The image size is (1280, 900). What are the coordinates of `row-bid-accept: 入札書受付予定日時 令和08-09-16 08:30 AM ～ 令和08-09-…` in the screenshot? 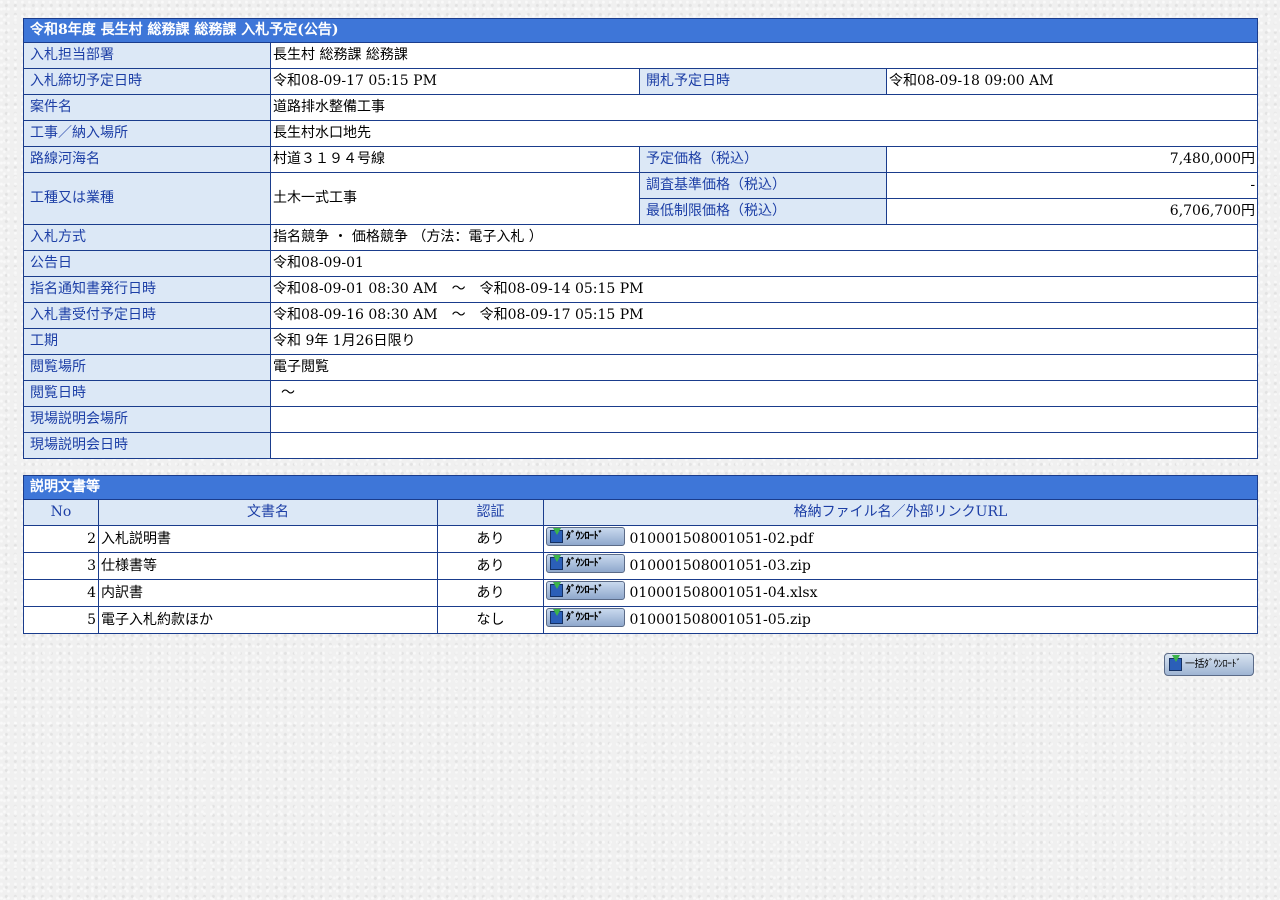 It's located at (641, 315).